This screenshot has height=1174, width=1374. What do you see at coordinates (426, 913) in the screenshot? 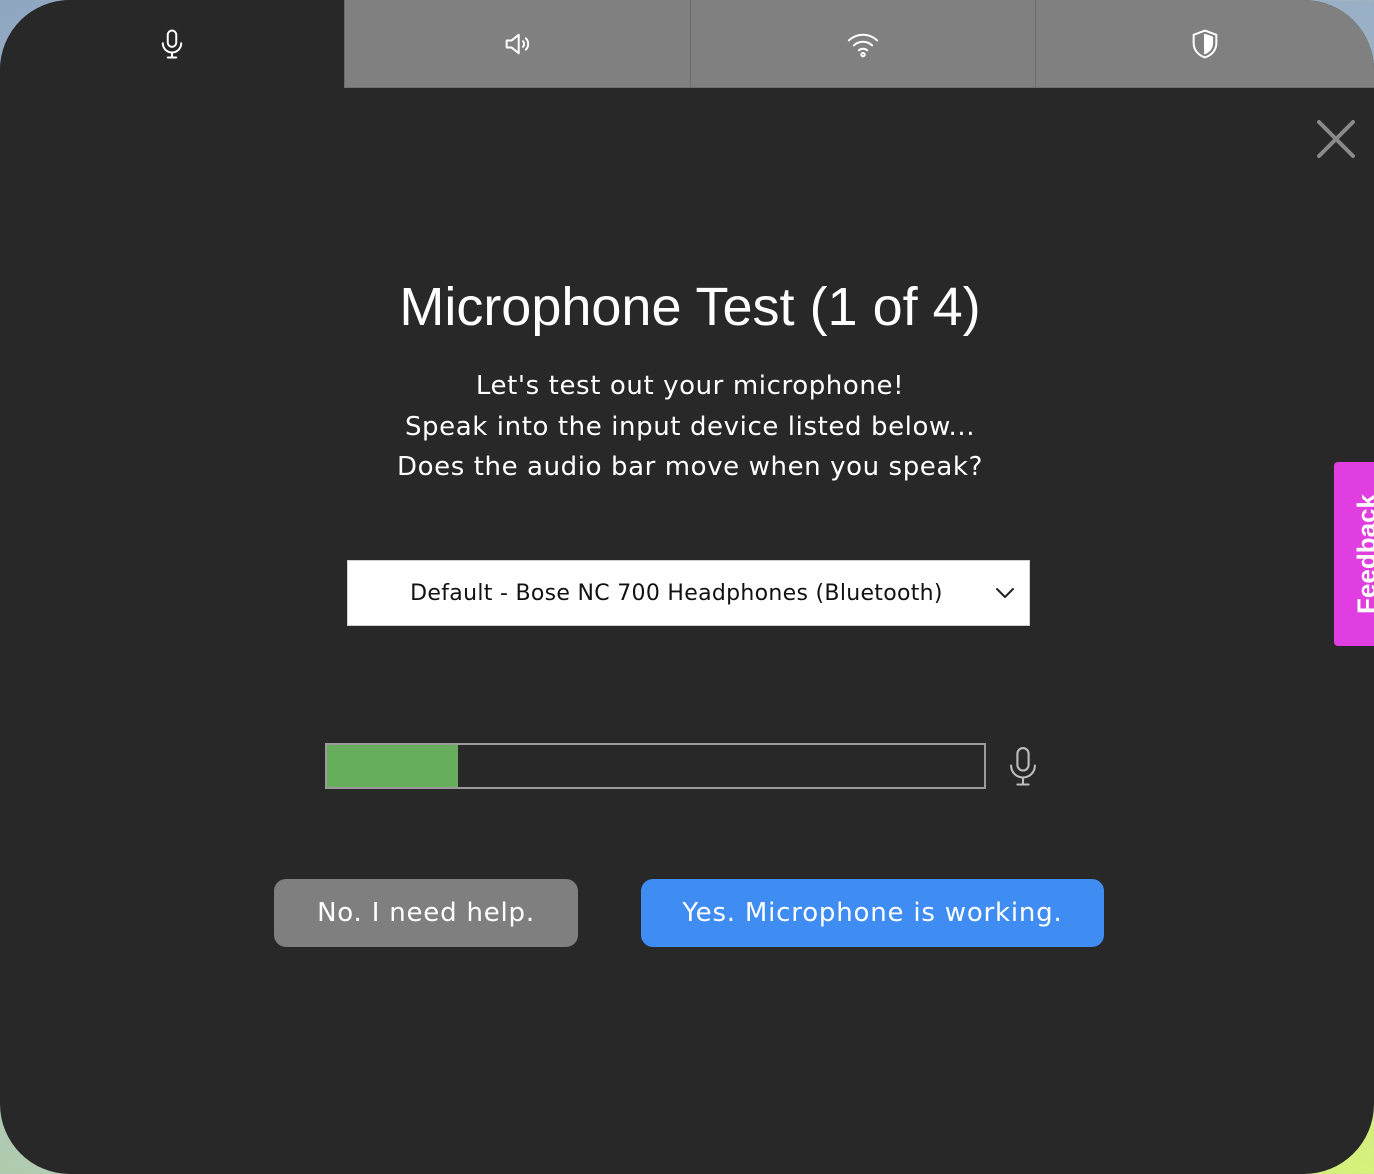
I see `need-help-button: No. I need help.` at bounding box center [426, 913].